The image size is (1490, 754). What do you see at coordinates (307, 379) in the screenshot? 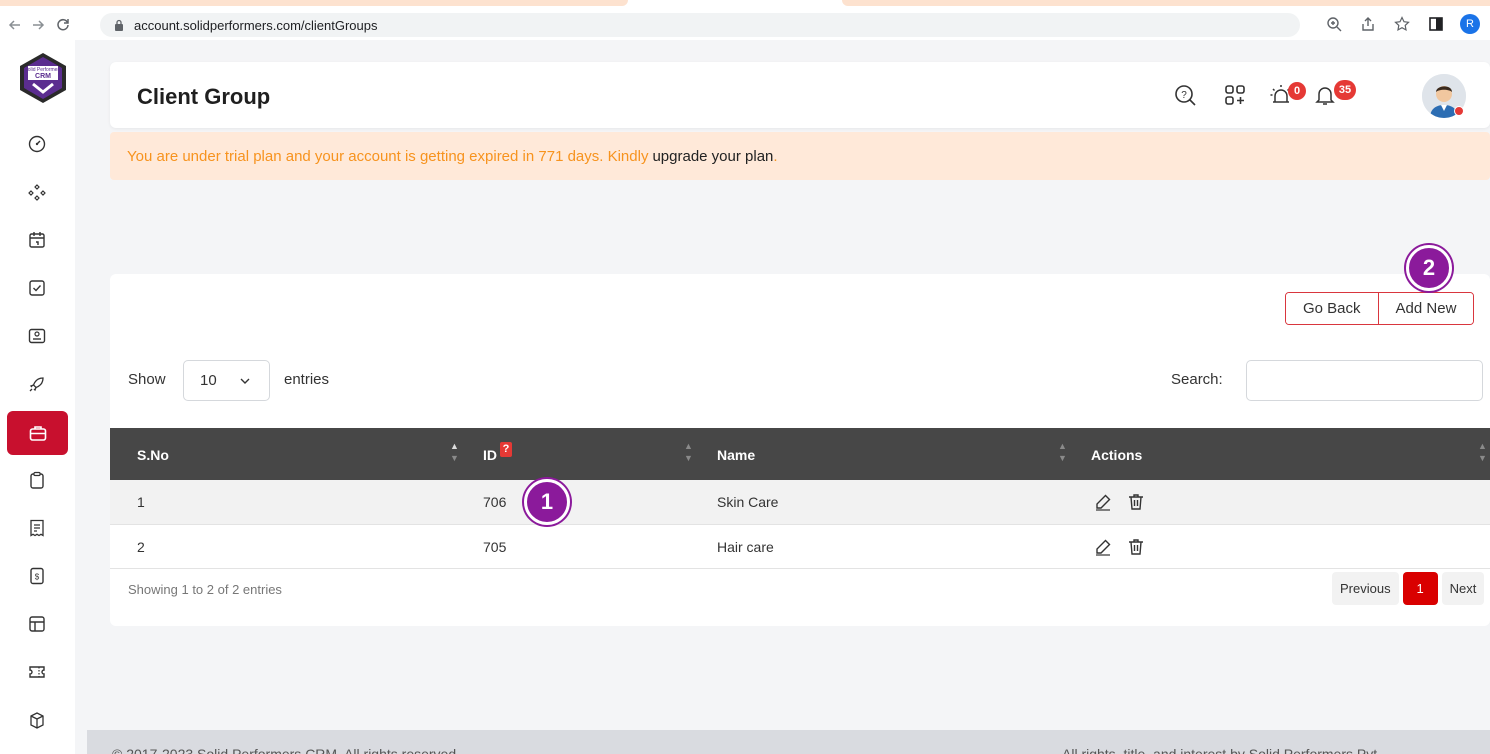
I see `entries-label: entries` at bounding box center [307, 379].